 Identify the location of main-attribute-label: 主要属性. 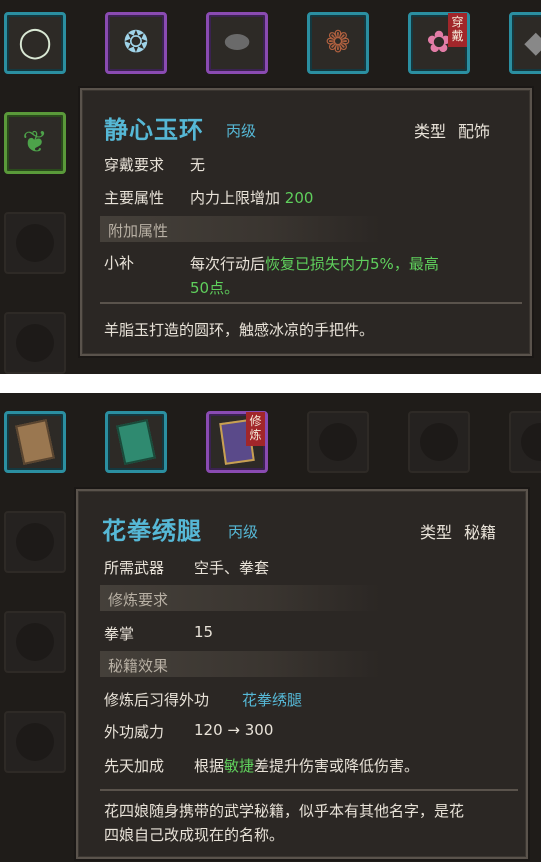
(134, 198).